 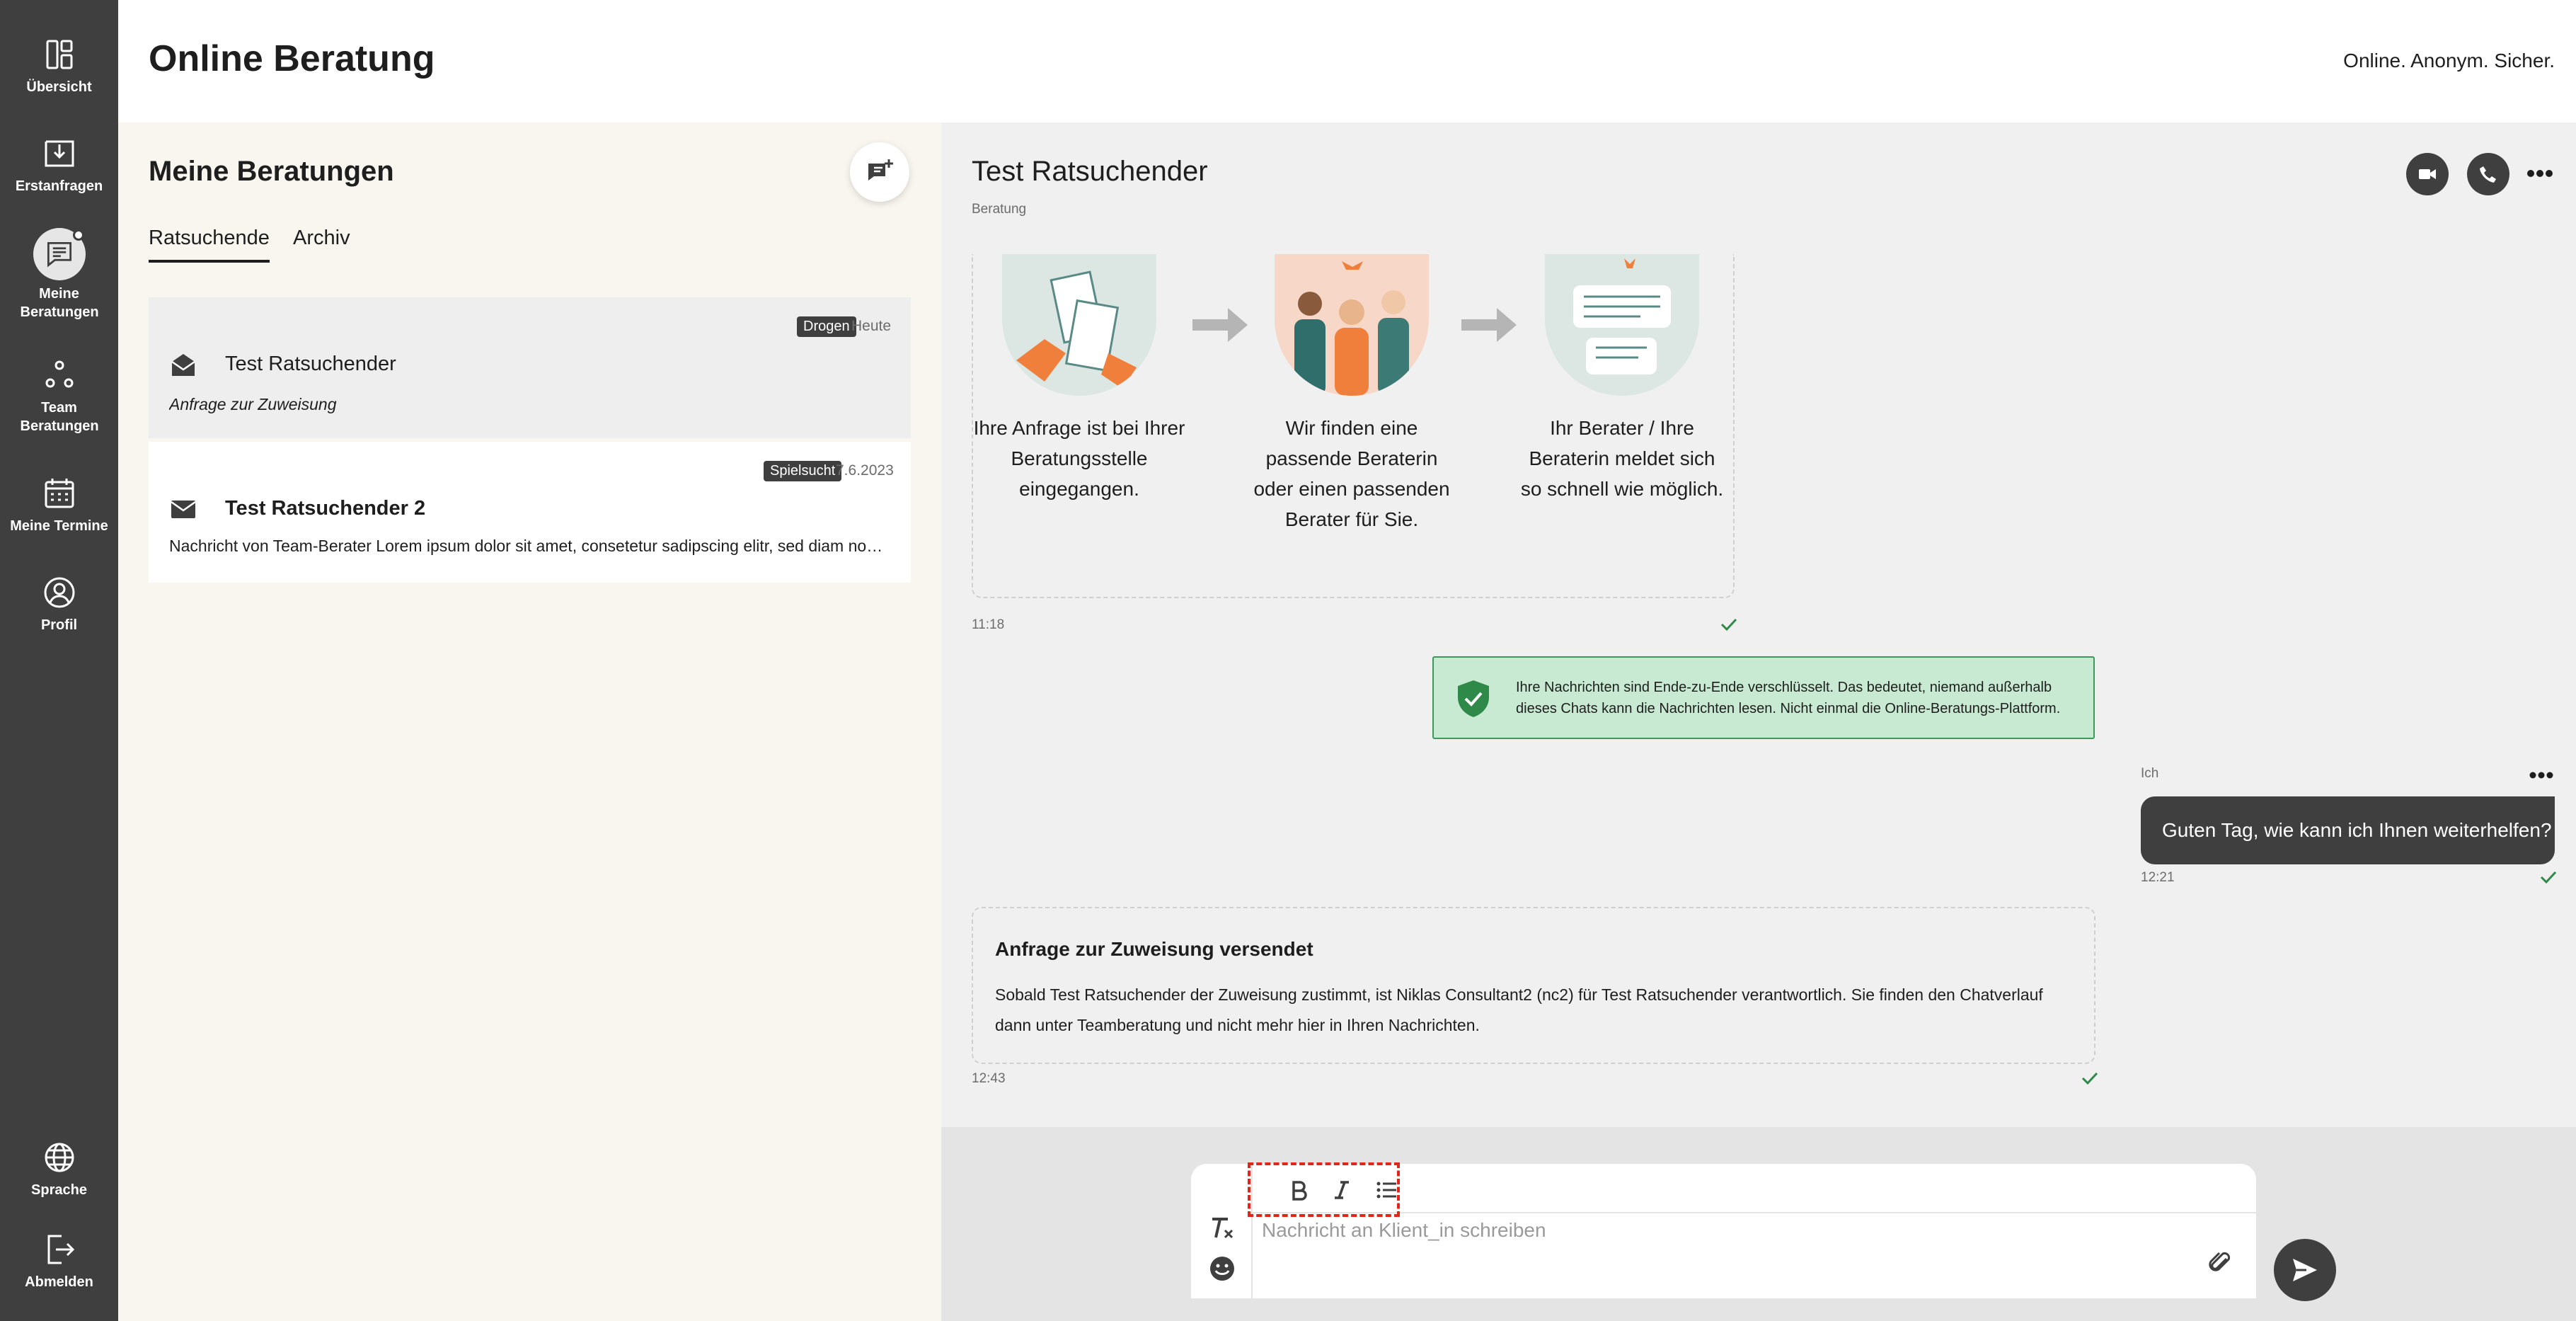 What do you see at coordinates (78, 235) in the screenshot?
I see `unread-indicator` at bounding box center [78, 235].